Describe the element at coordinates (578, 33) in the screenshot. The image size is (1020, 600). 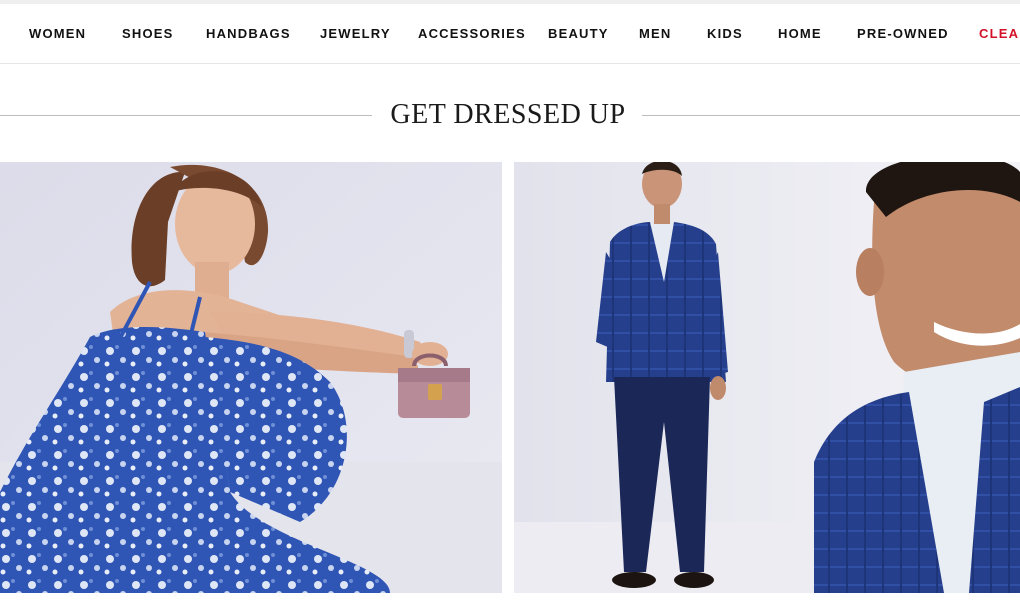
I see `nav-beauty: BEAUTY` at that location.